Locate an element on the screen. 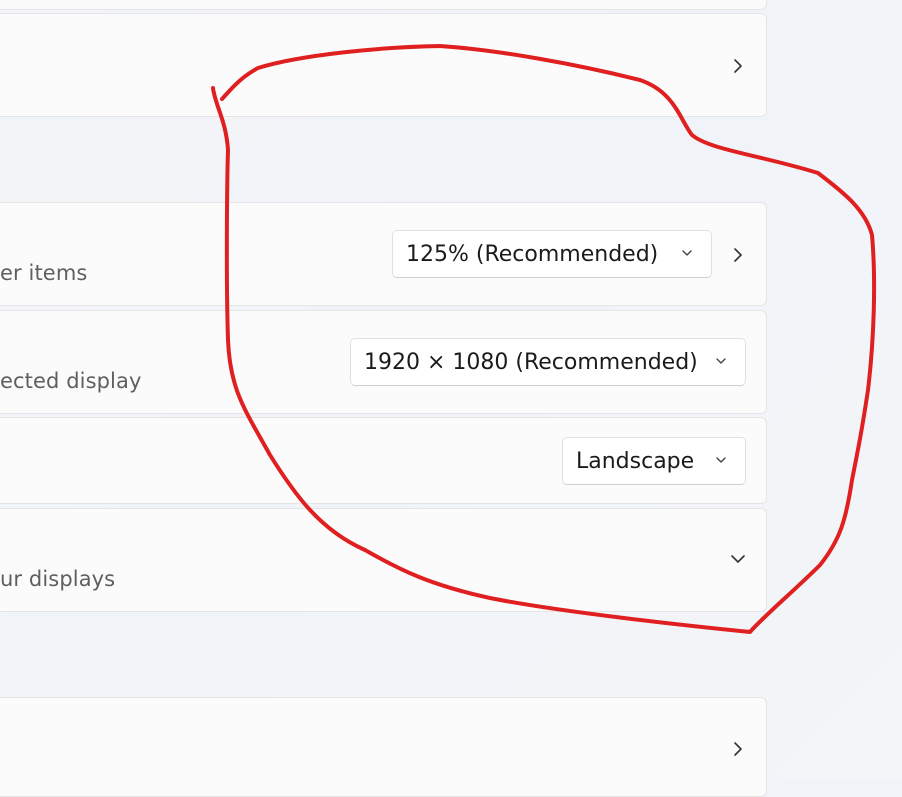 This screenshot has width=902, height=797. top-partial-card is located at coordinates (383, 5).